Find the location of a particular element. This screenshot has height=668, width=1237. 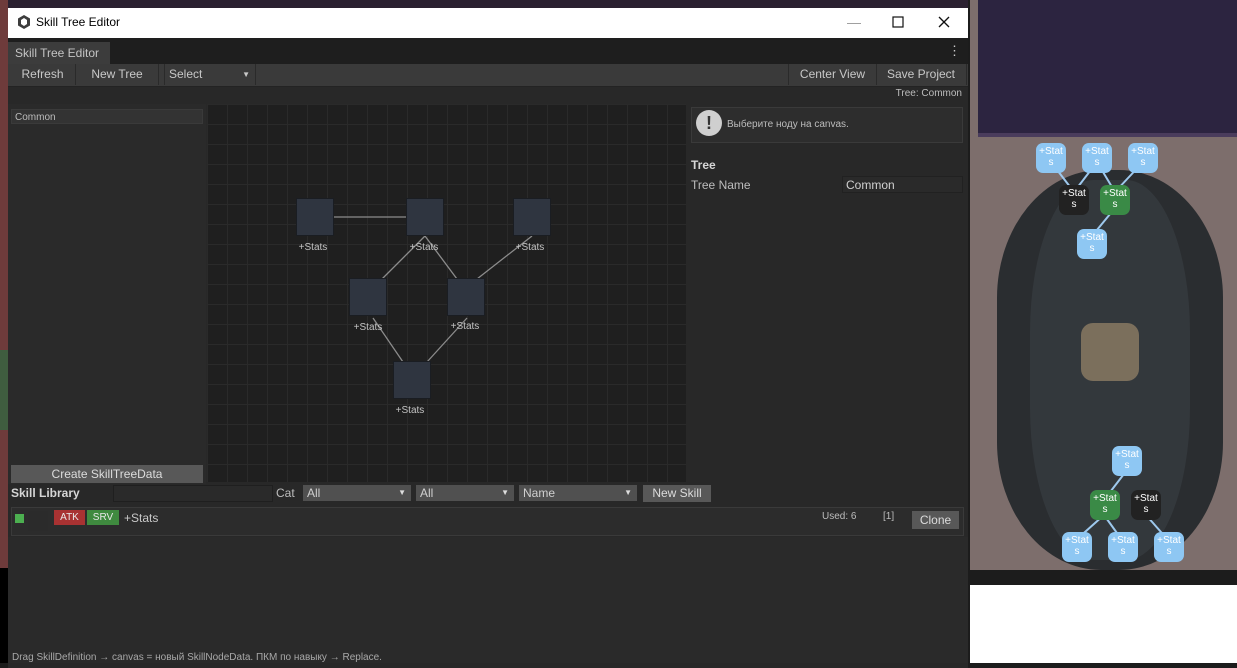

skill-used-count: Used: 6 is located at coordinates (839, 516).